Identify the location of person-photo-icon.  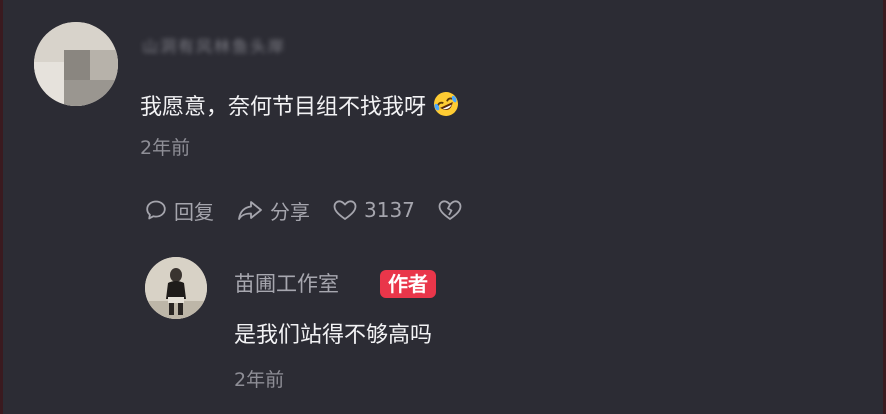
(176, 288).